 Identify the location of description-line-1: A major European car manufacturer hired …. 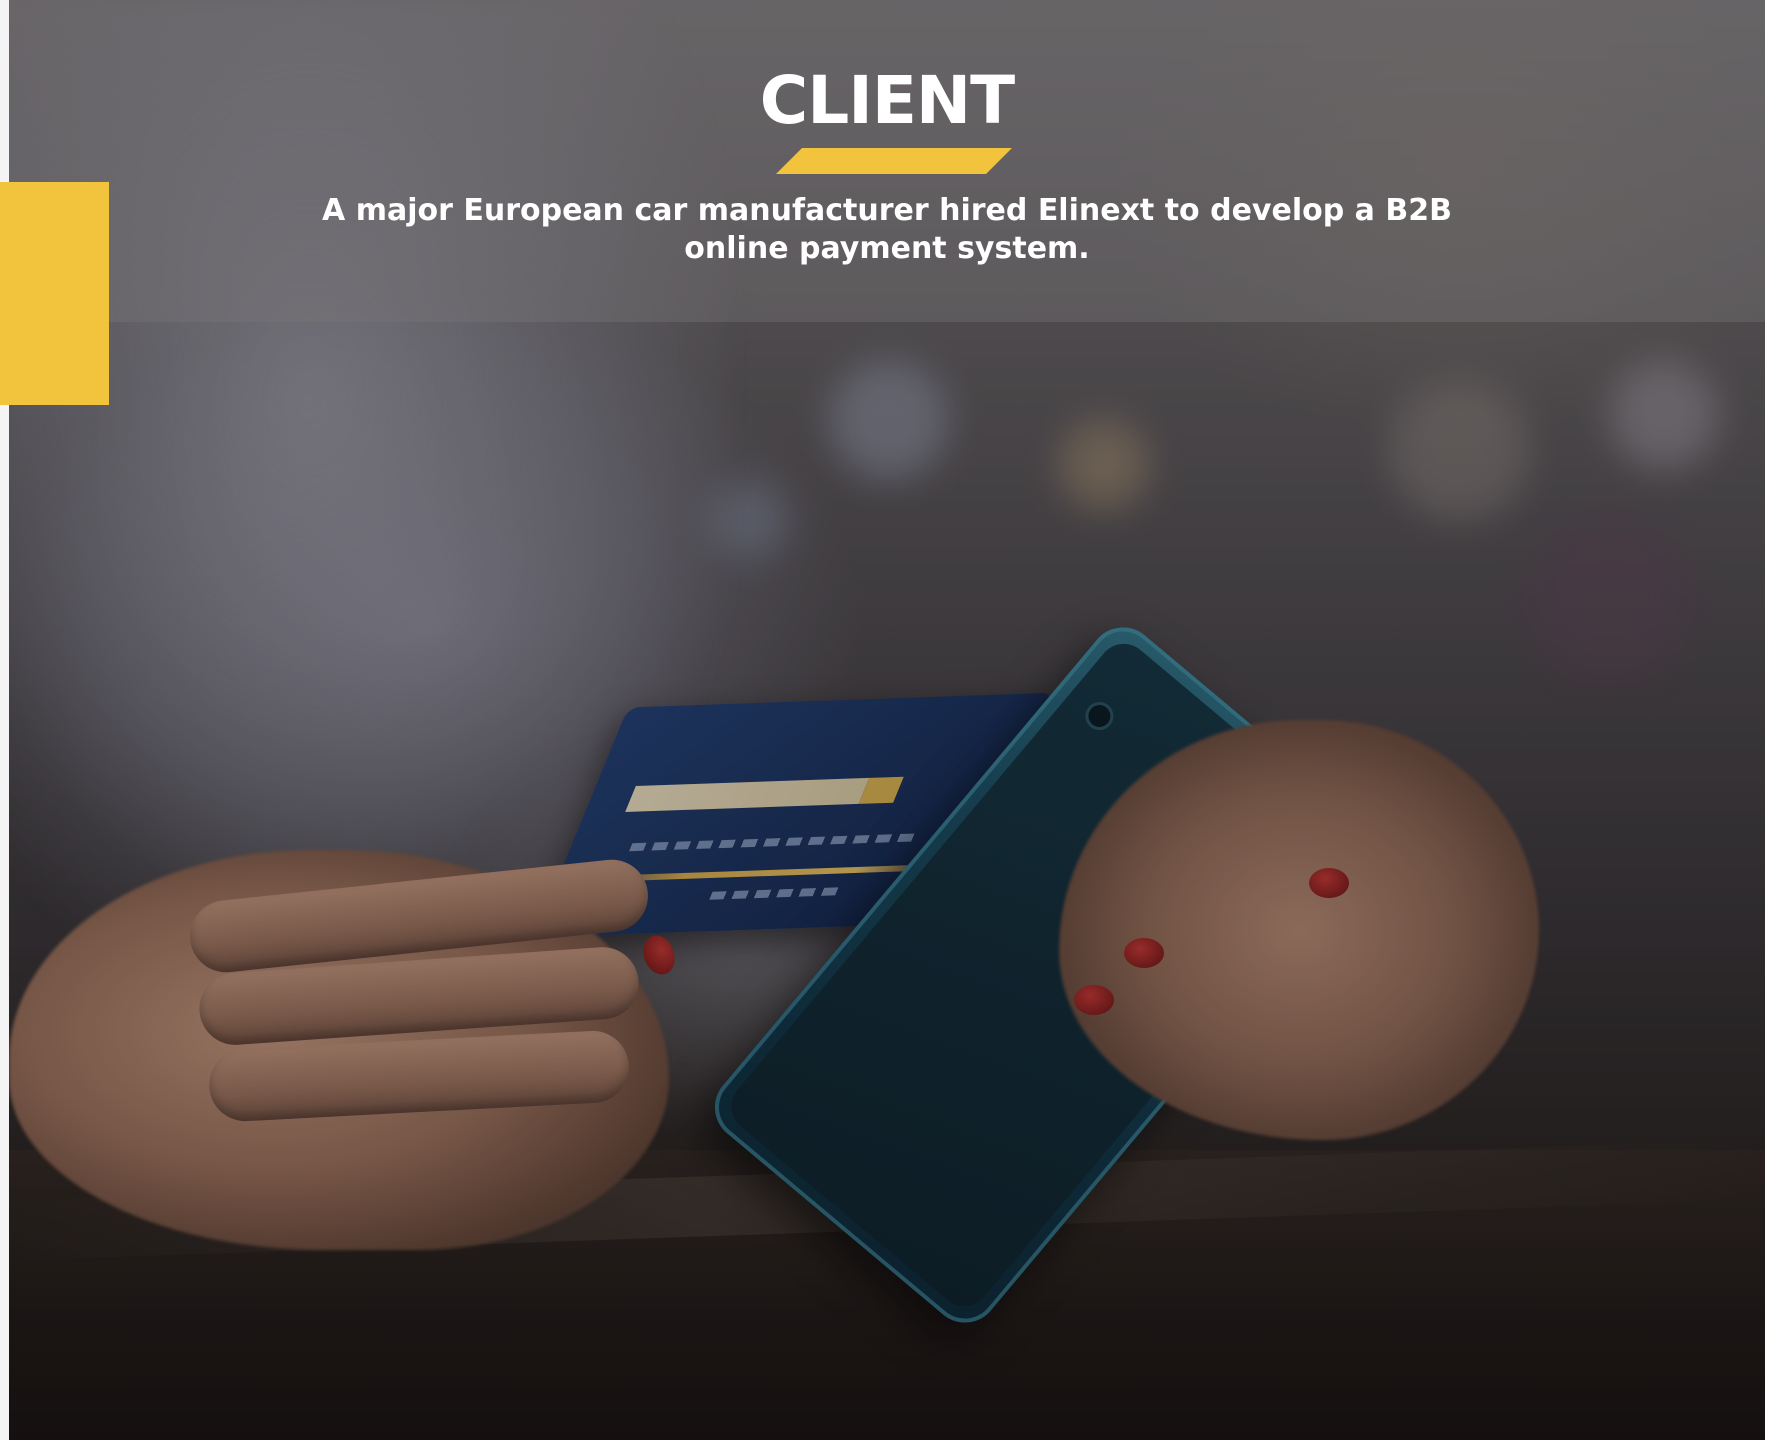
(887, 210).